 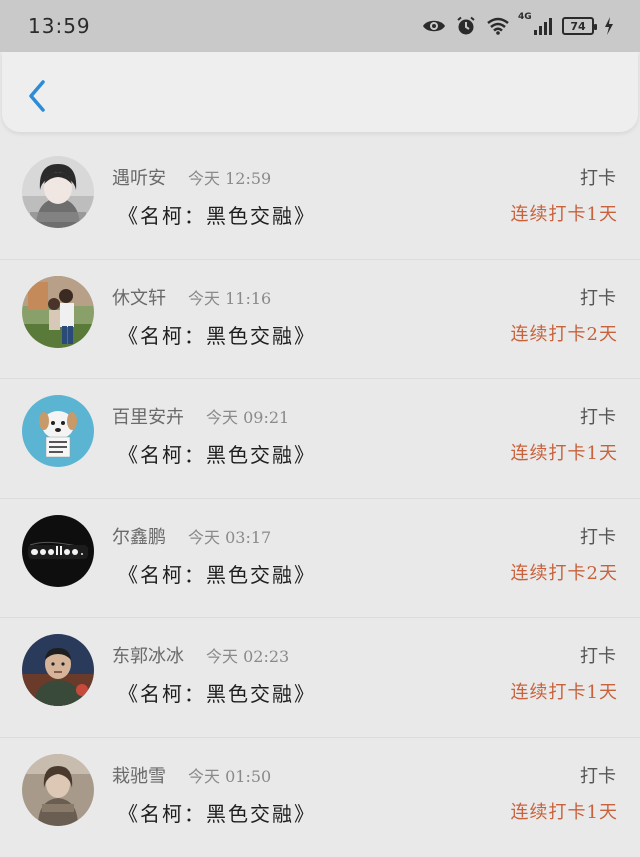 I want to click on timestamp: 今天 09:21, so click(x=247, y=416).